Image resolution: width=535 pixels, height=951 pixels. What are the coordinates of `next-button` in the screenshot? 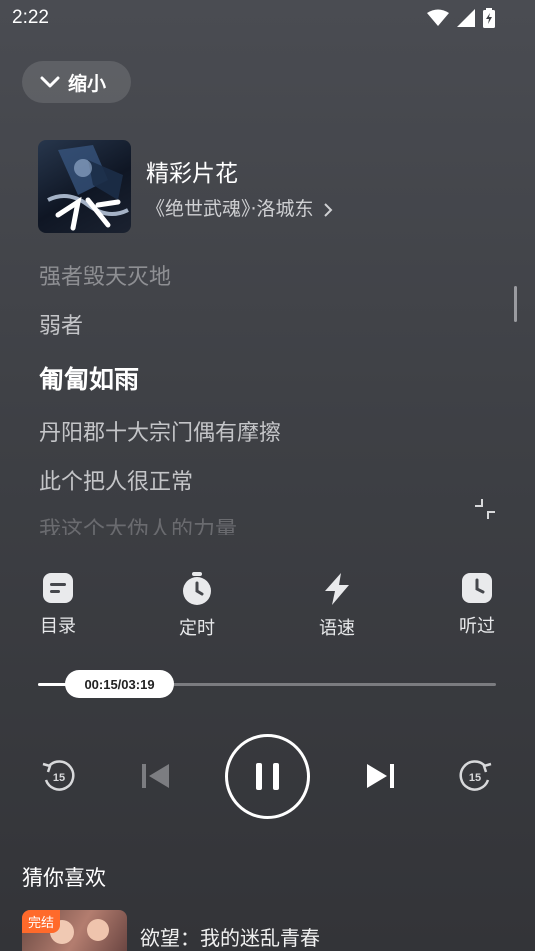 It's located at (380, 778).